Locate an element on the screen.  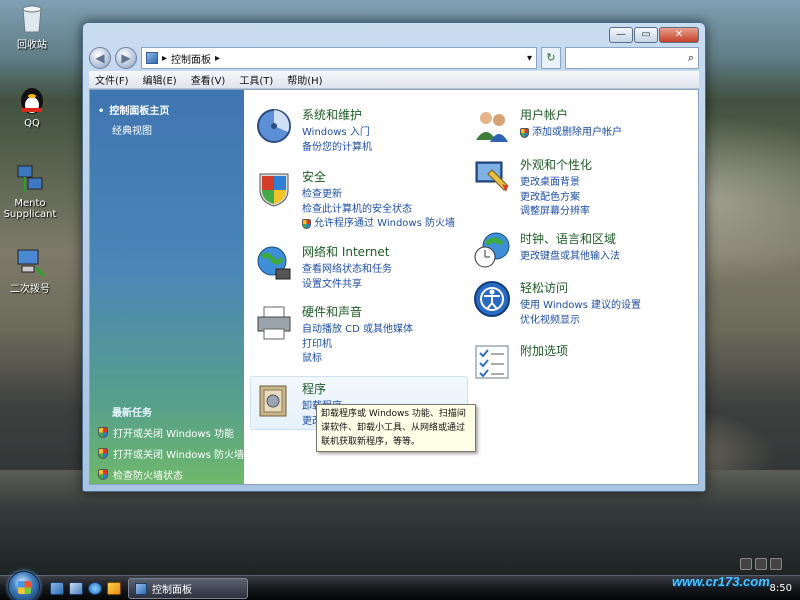
show-desktop-icon is located at coordinates (57, 588).